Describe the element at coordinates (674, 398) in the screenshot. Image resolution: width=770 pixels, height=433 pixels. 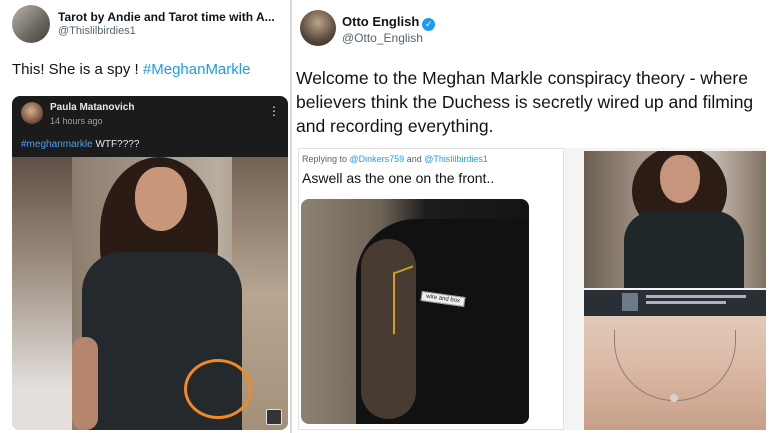
I see `photo-pendant` at that location.